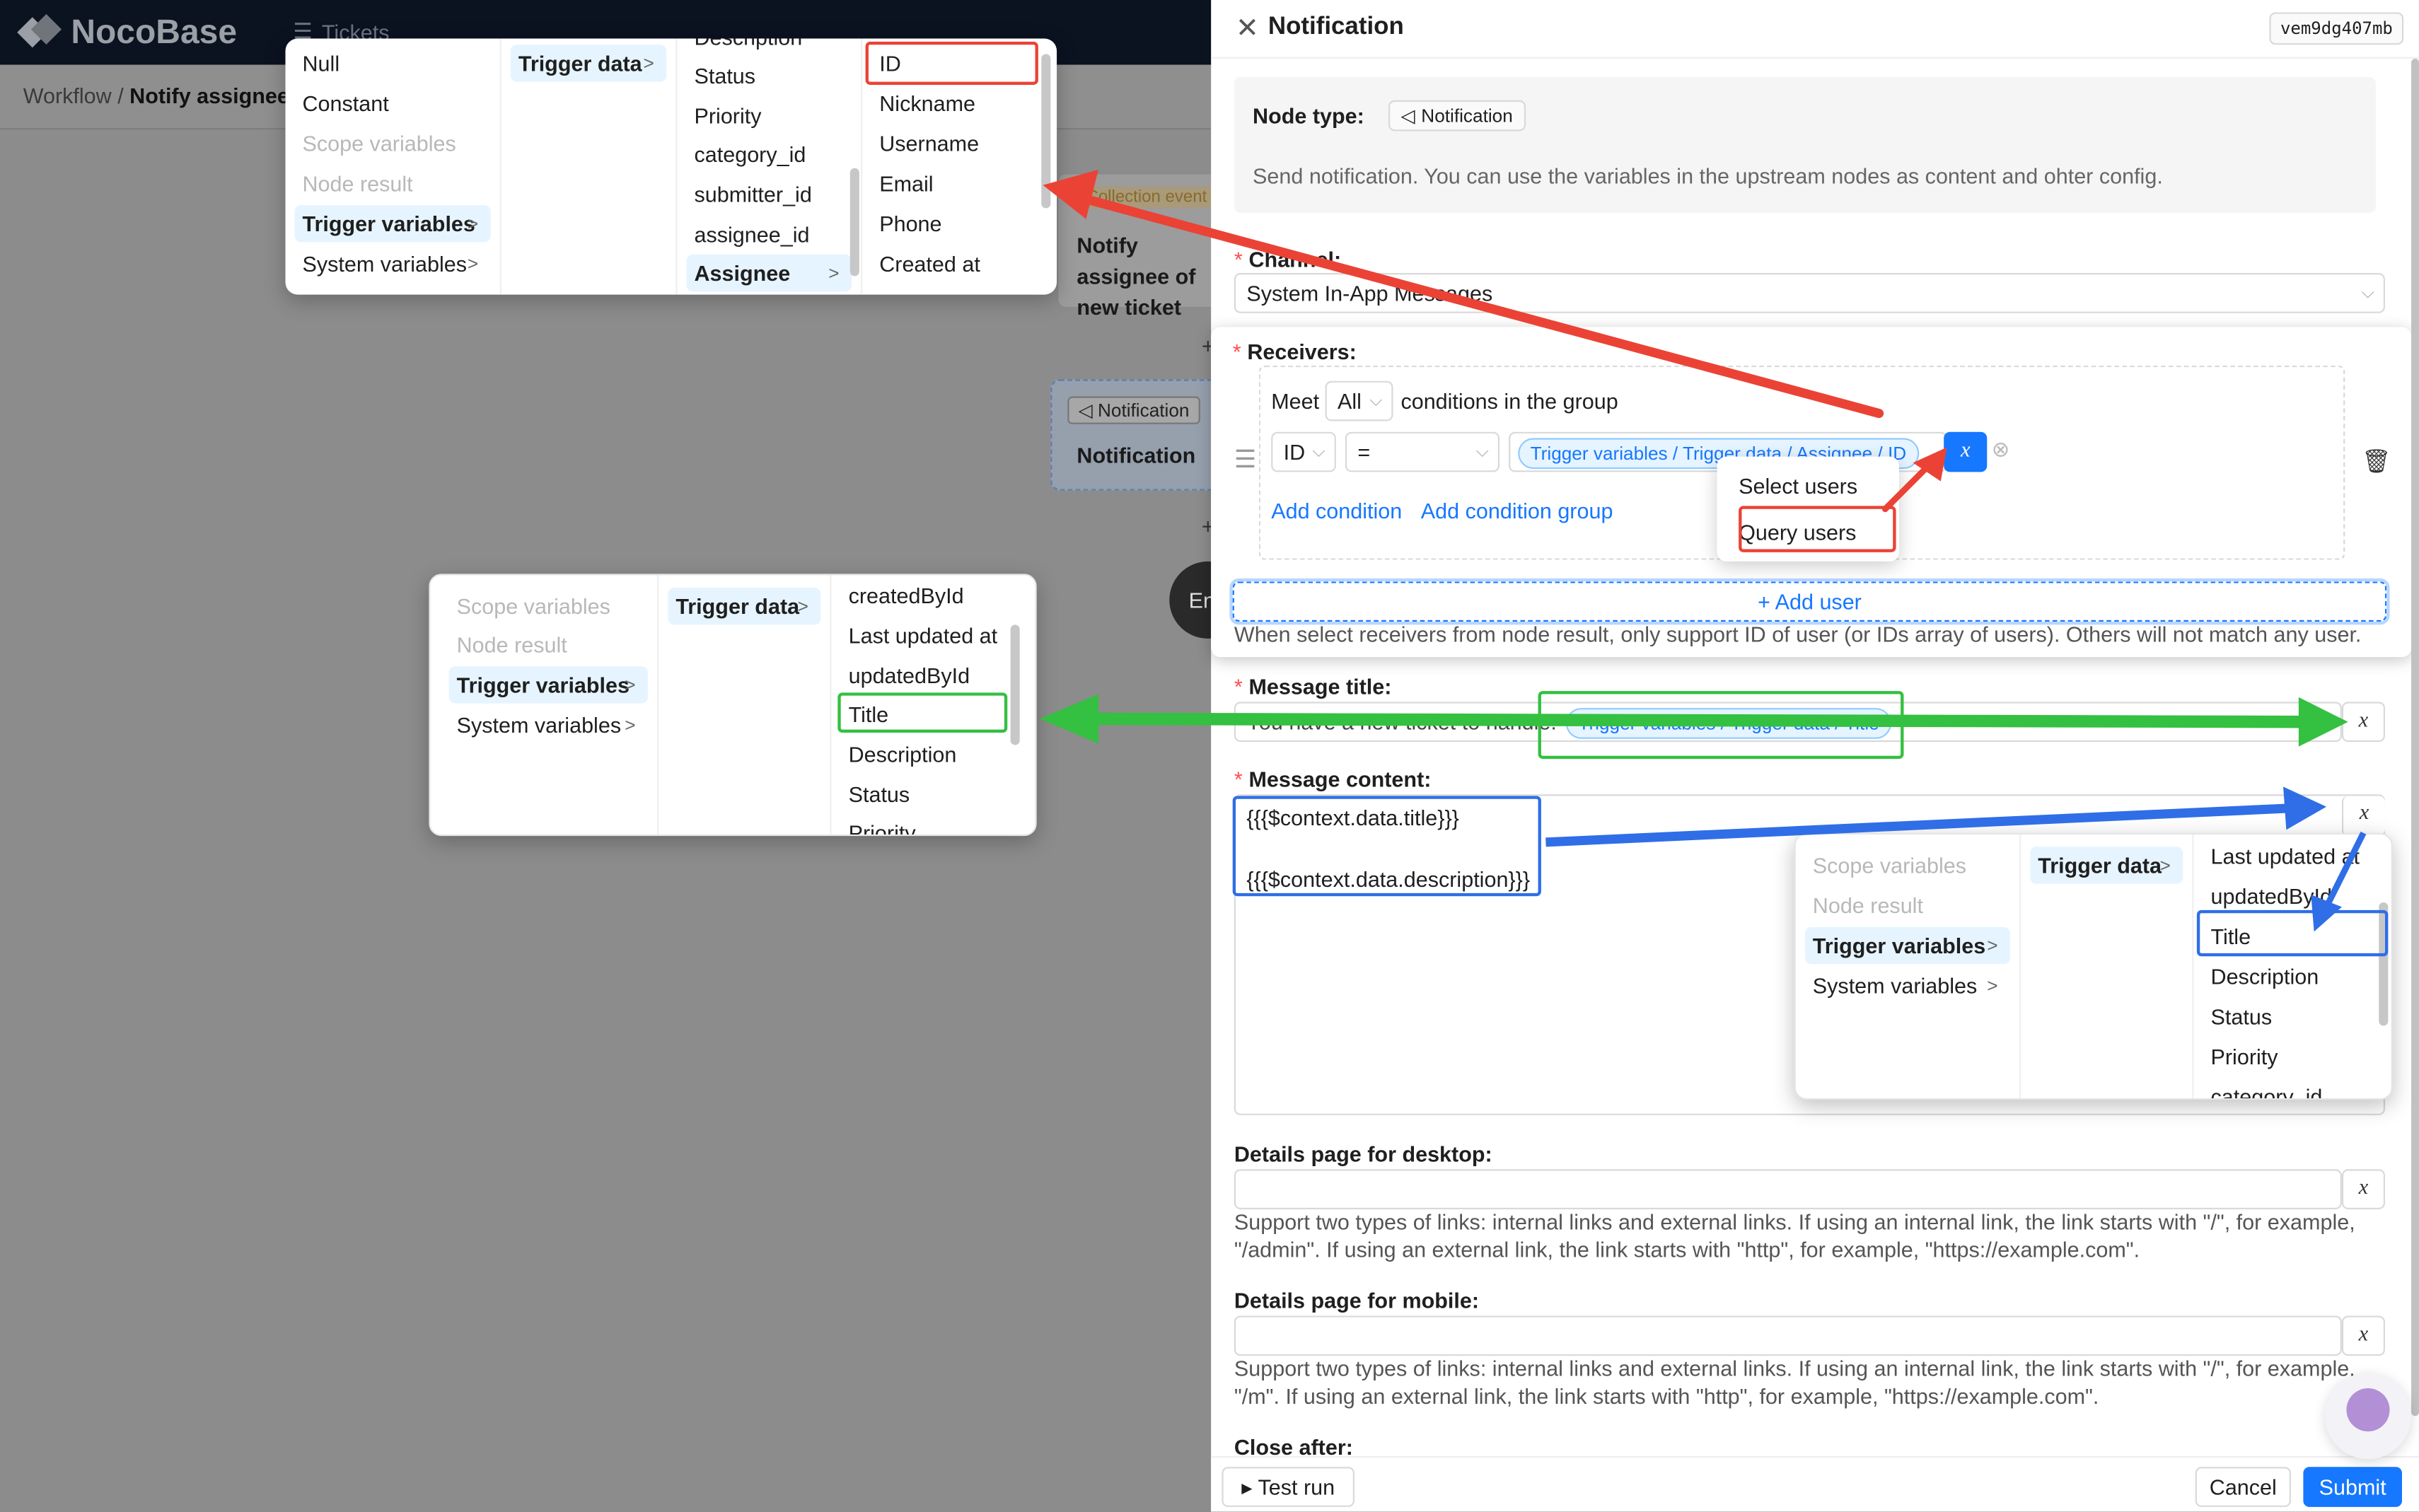  Describe the element at coordinates (1907, 488) in the screenshot. I see `red-arrow-to-picker` at that location.